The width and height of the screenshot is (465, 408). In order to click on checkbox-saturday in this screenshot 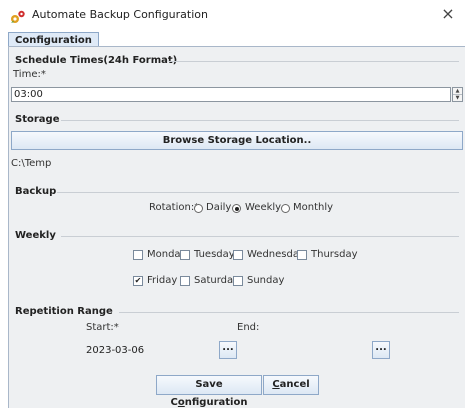, I will do `click(185, 281)`.